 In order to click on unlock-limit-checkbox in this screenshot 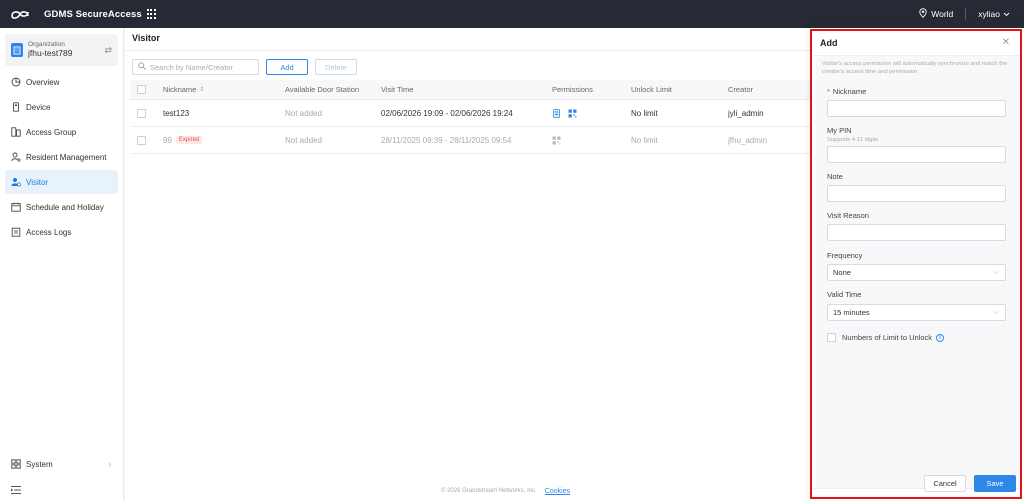, I will do `click(831, 337)`.